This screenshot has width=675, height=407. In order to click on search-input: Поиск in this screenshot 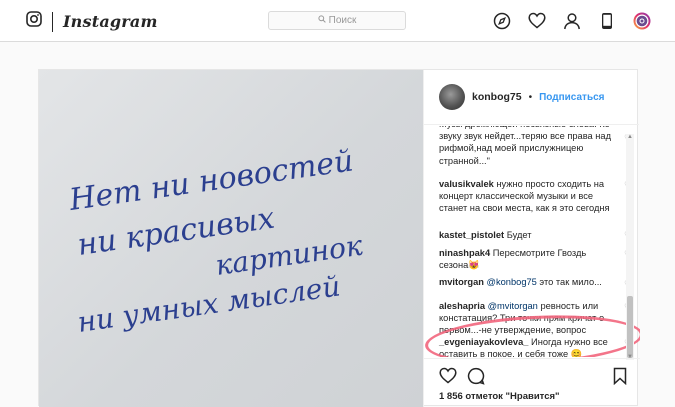, I will do `click(337, 20)`.